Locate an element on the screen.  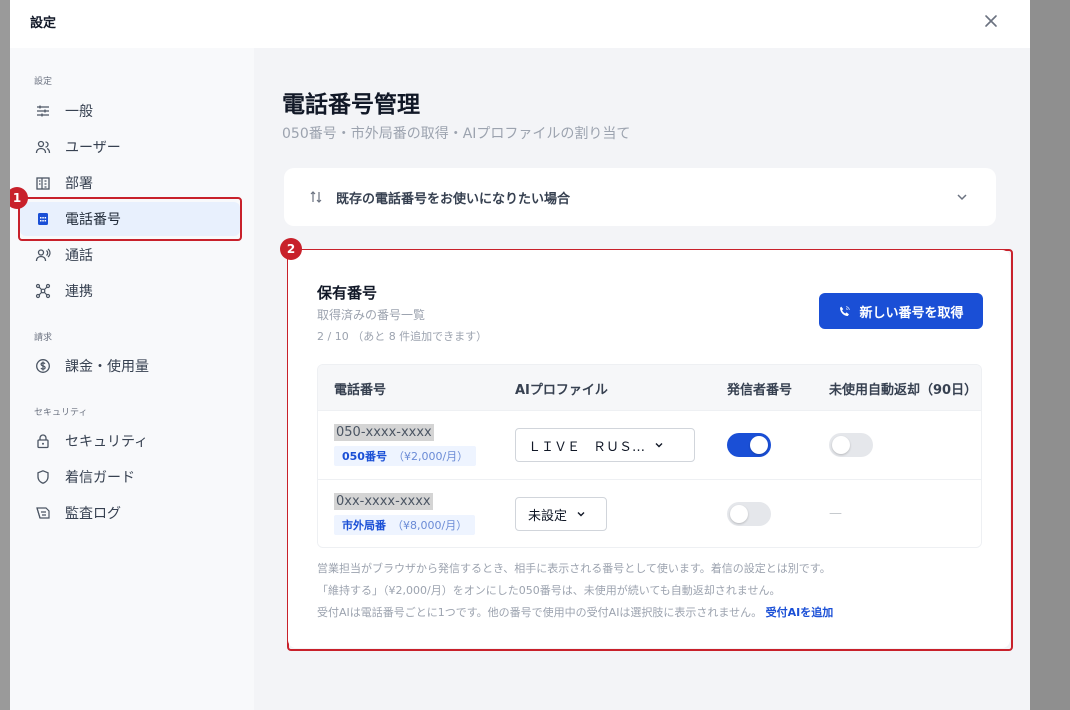
get-new-number-button: 新しい番号を取得 is located at coordinates (901, 311).